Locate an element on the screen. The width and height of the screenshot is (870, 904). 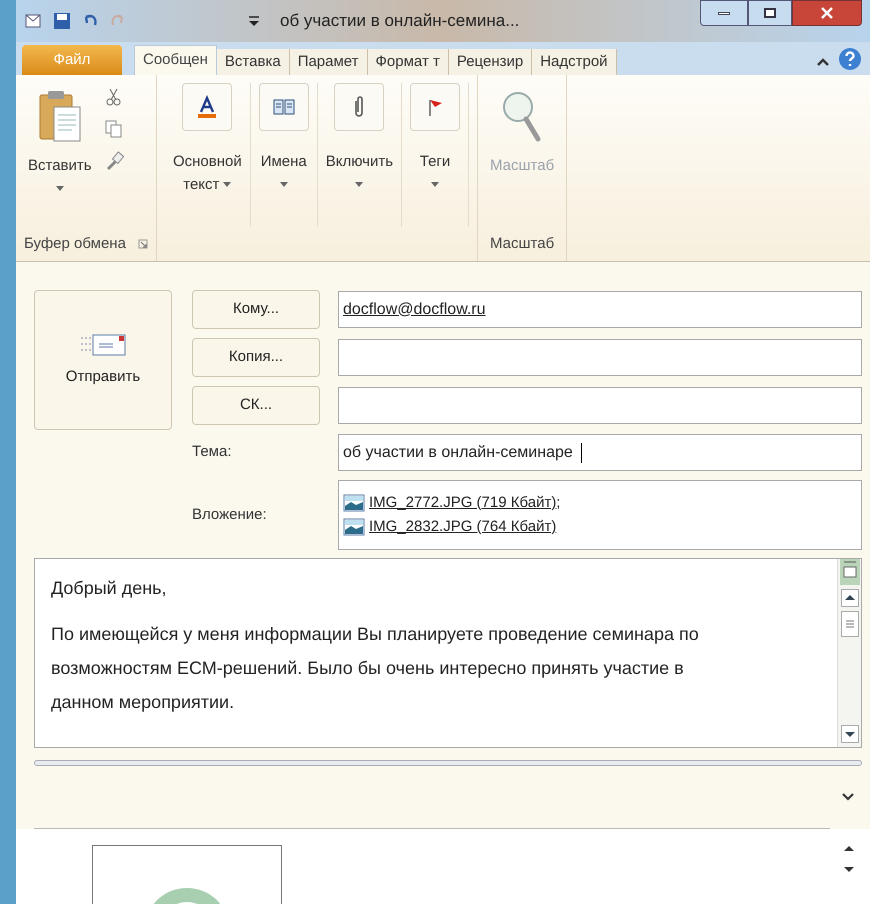
split-icon is located at coordinates (850, 572).